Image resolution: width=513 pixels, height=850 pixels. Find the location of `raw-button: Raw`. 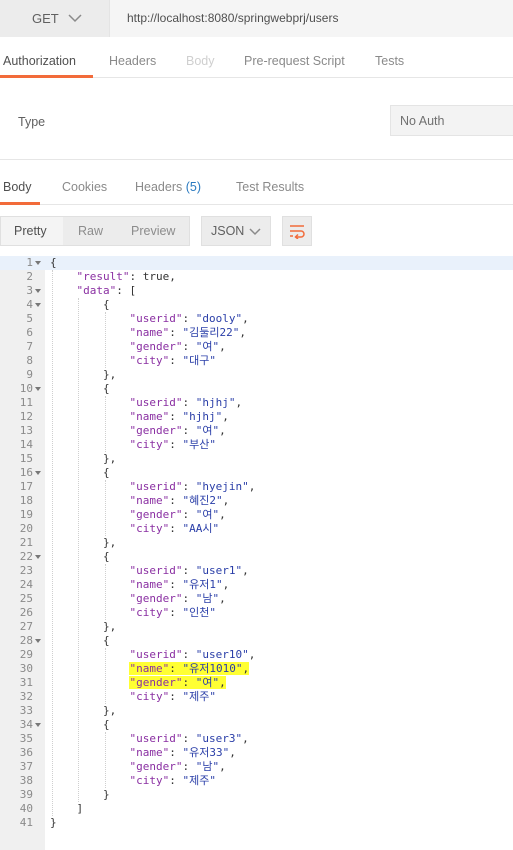

raw-button: Raw is located at coordinates (90, 231).